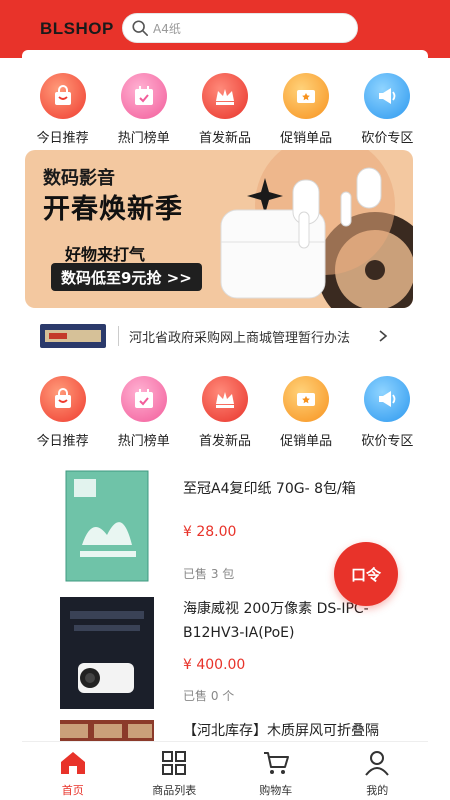  Describe the element at coordinates (366, 574) in the screenshot. I see `command-code-button: 口令` at that location.